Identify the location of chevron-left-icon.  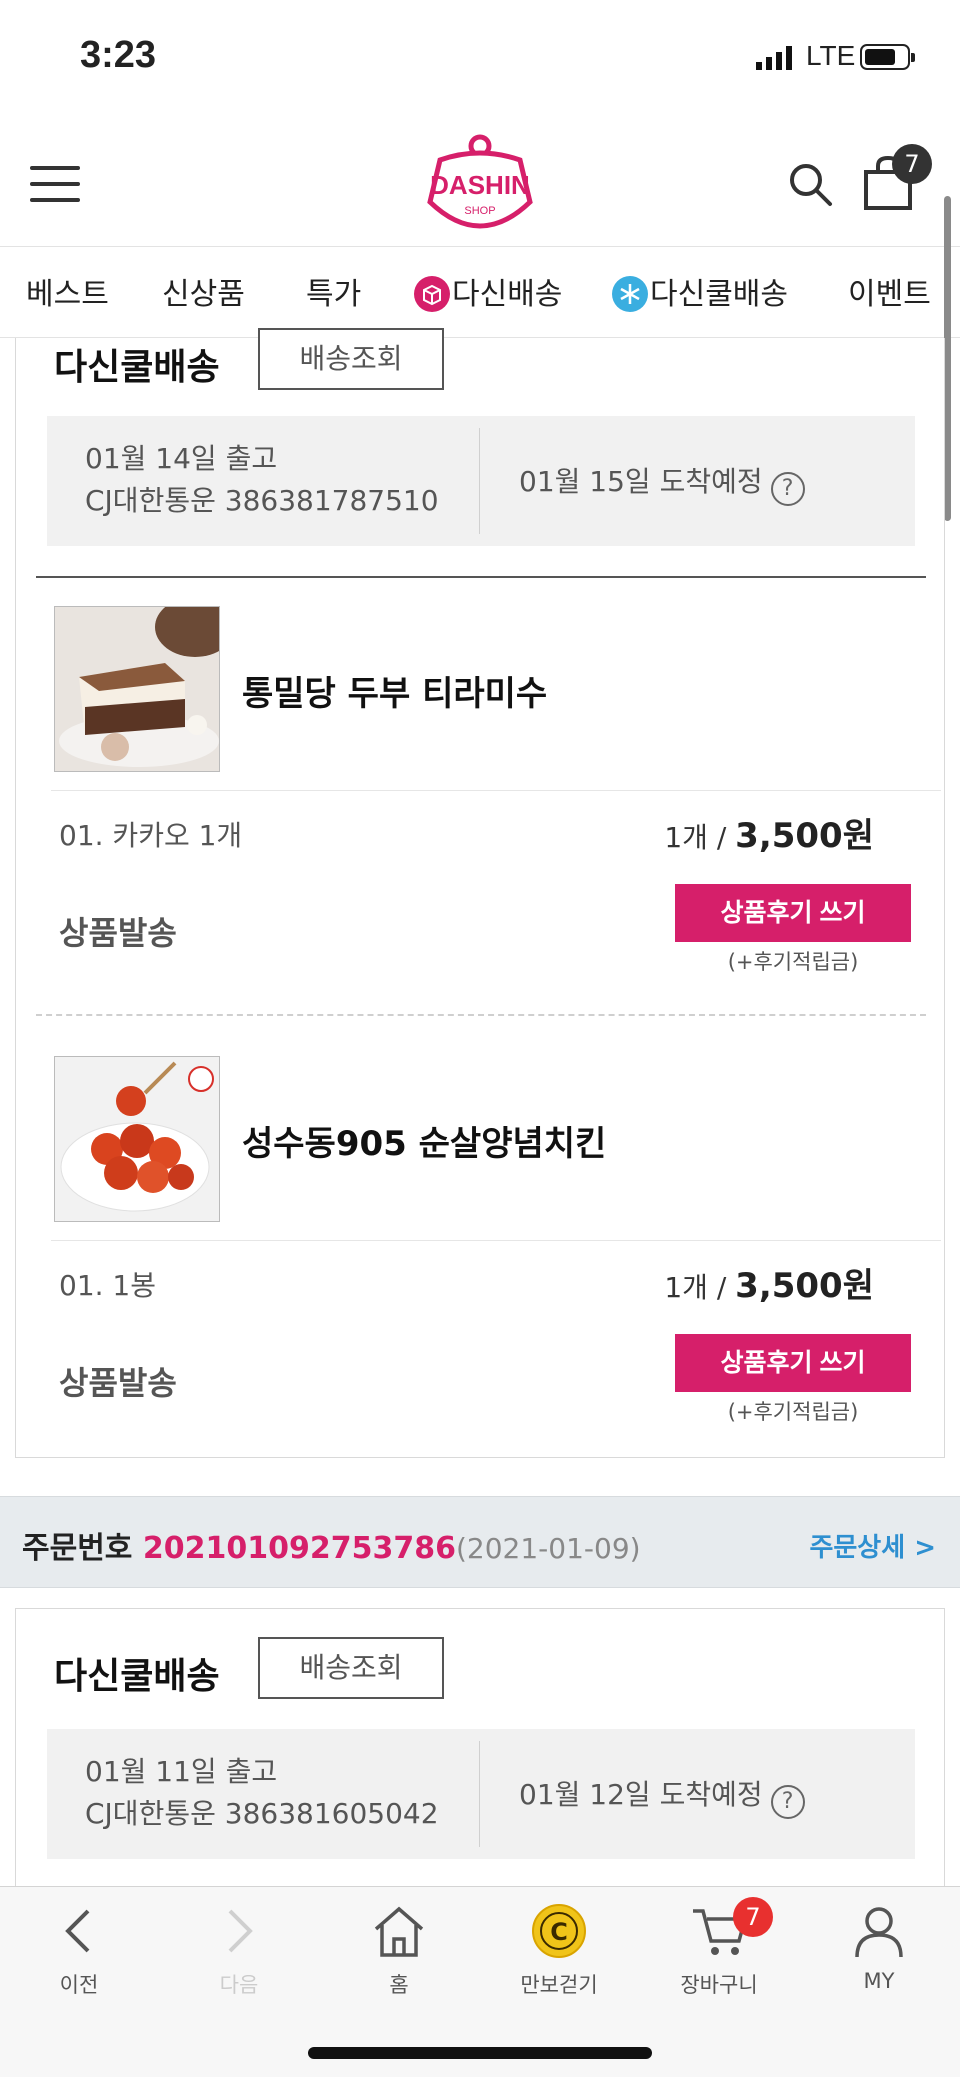
(77, 1931).